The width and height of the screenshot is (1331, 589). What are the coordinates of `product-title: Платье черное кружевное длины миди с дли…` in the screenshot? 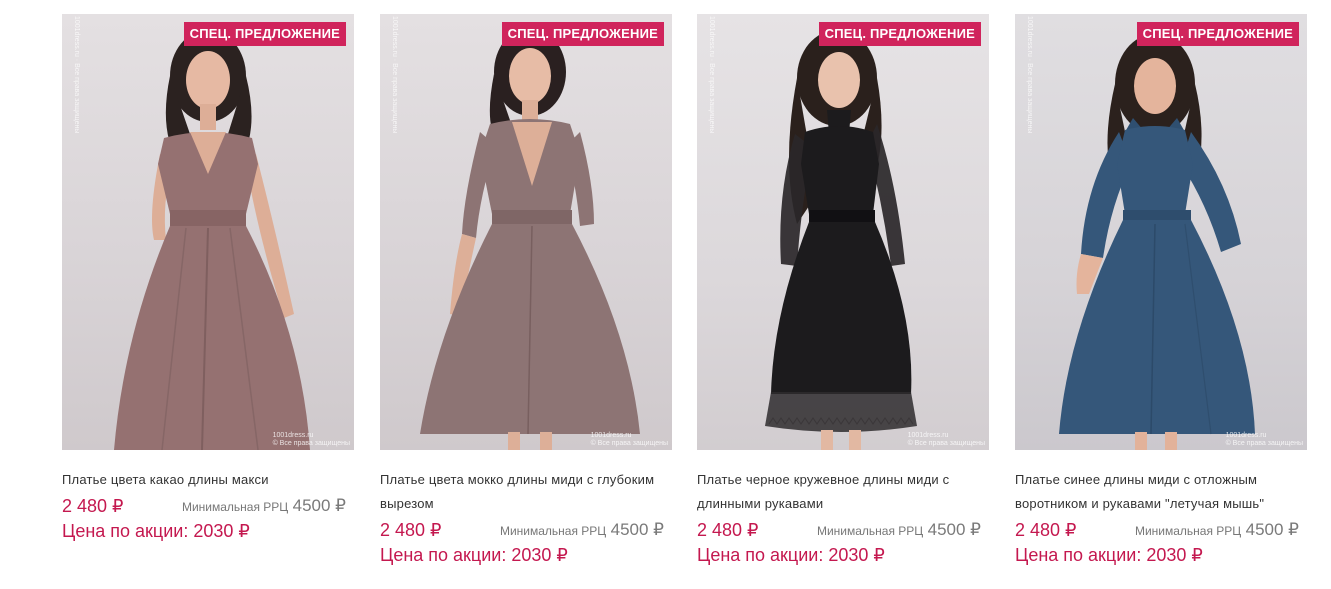 It's located at (843, 492).